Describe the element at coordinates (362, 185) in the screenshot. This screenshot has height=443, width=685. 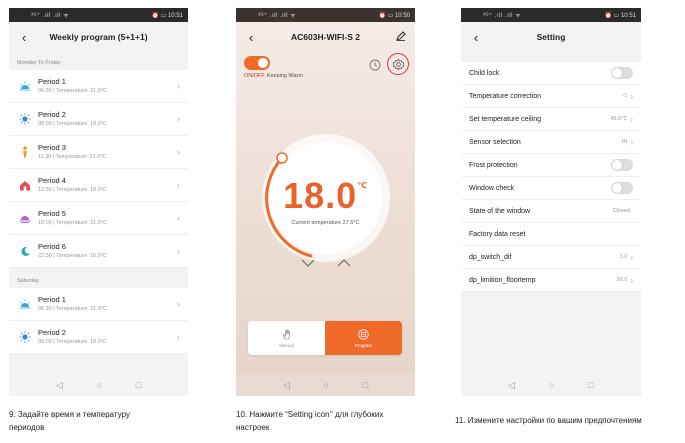
I see `temperature-unit: ℃` at that location.